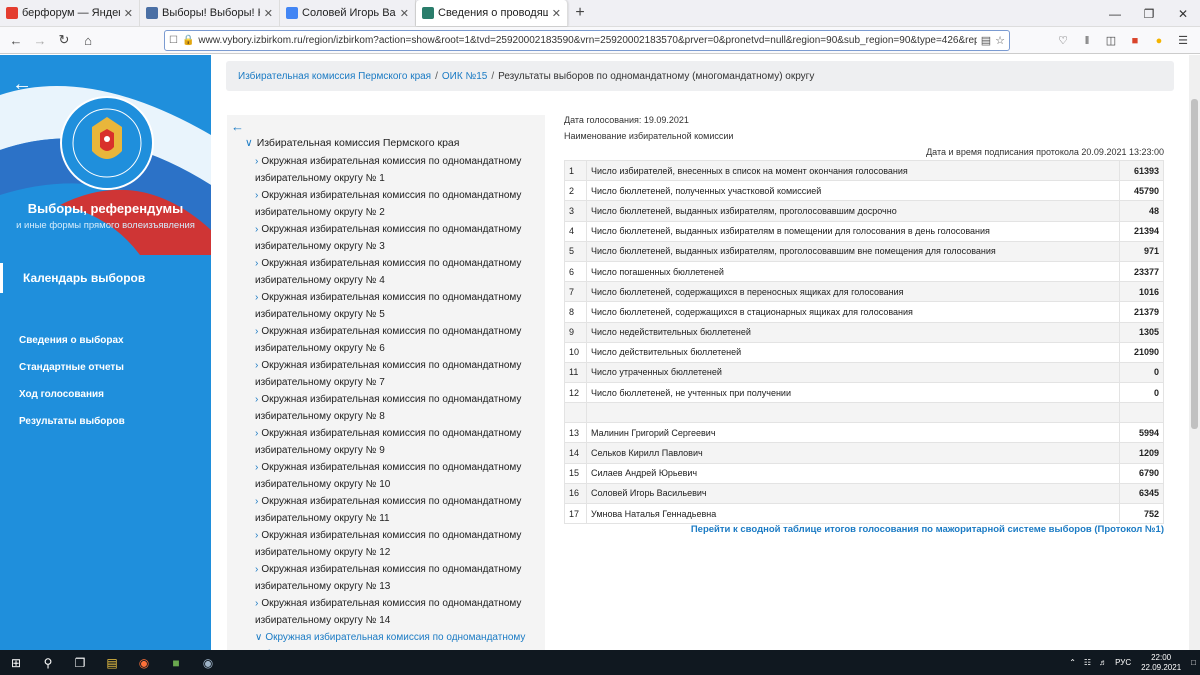 The image size is (1200, 675). What do you see at coordinates (464, 76) in the screenshot?
I see `breadcrumb-item-oik: ОИК №15` at bounding box center [464, 76].